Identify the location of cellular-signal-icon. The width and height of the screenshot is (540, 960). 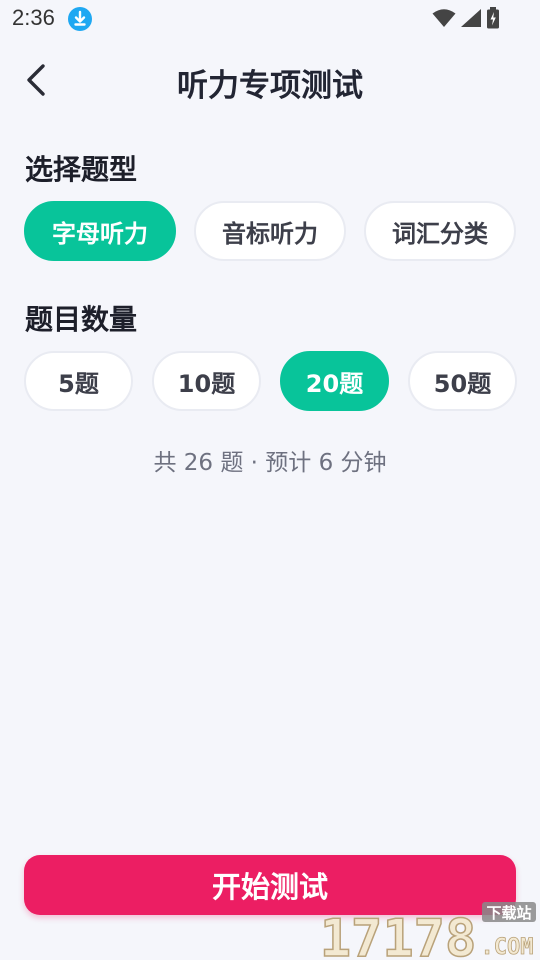
(471, 18).